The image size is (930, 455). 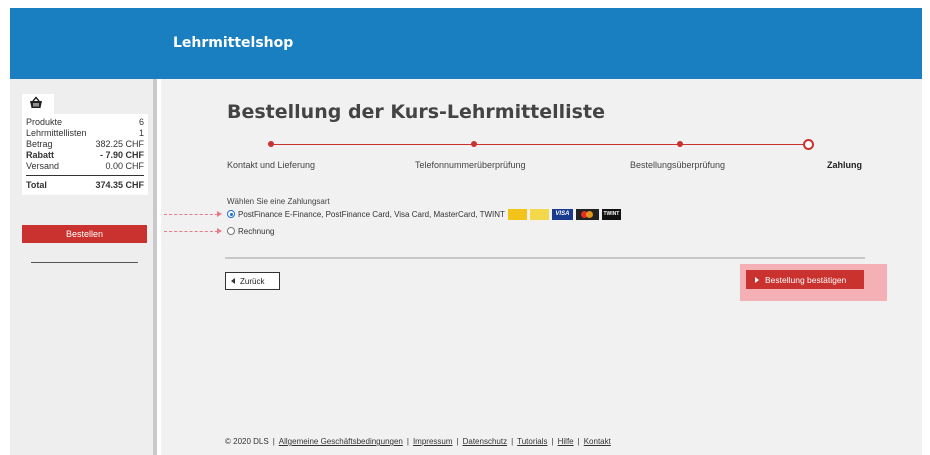 I want to click on mastercard-logo, so click(x=587, y=214).